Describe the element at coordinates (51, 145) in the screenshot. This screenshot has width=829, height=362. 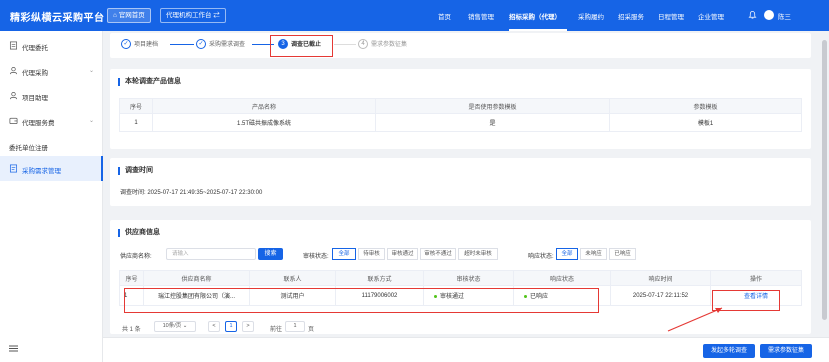
I see `sidebar-item-client-registration: 委托单位注册` at that location.